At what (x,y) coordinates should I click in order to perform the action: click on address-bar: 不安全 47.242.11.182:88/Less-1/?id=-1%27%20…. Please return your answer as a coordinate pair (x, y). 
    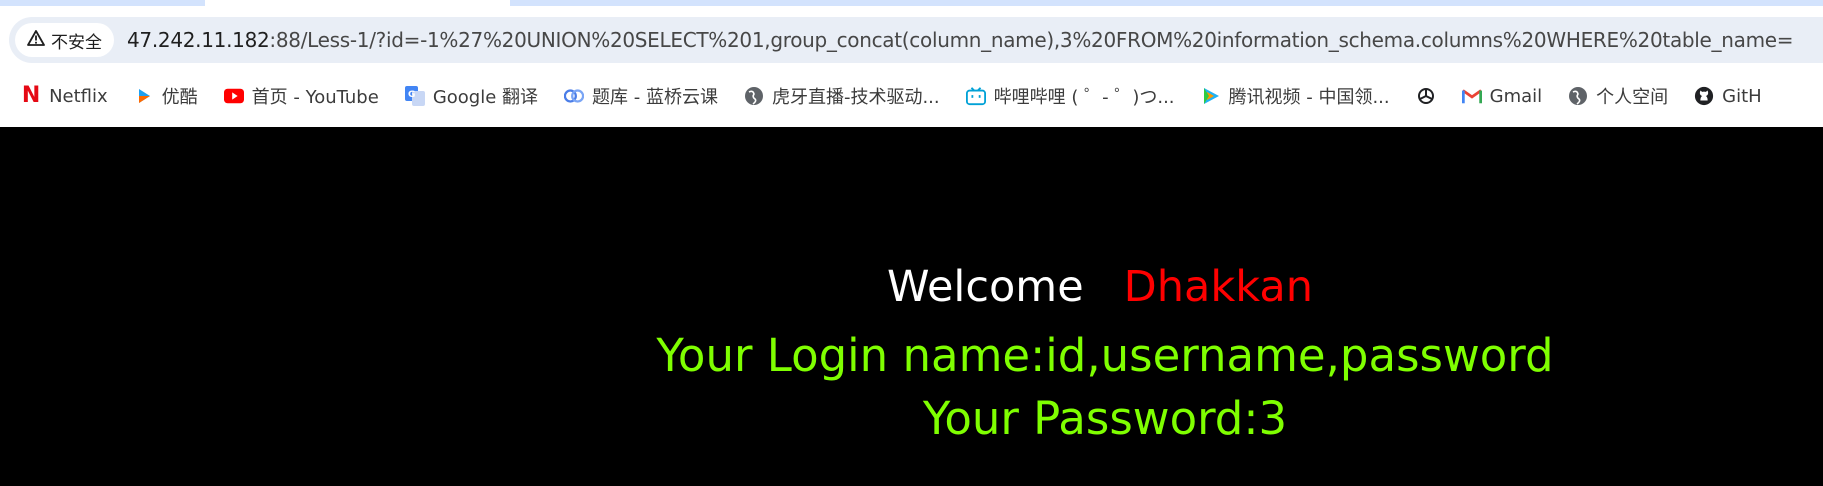
    Looking at the image, I should click on (916, 40).